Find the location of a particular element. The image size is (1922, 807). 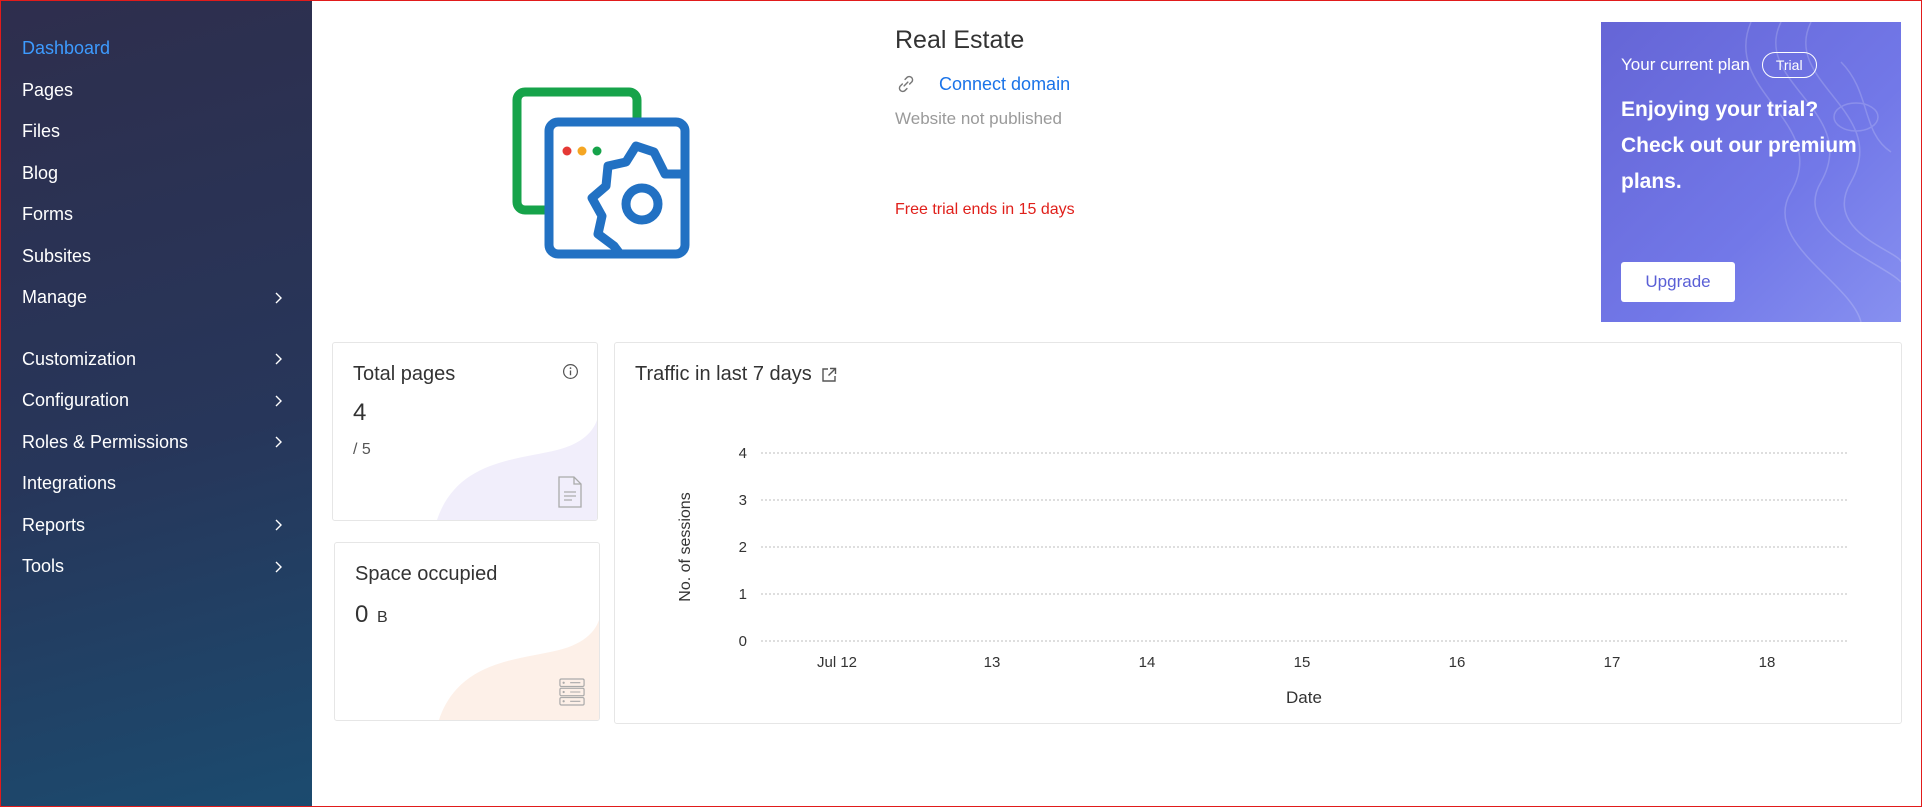

sidebar-item-label: Files is located at coordinates (41, 131).